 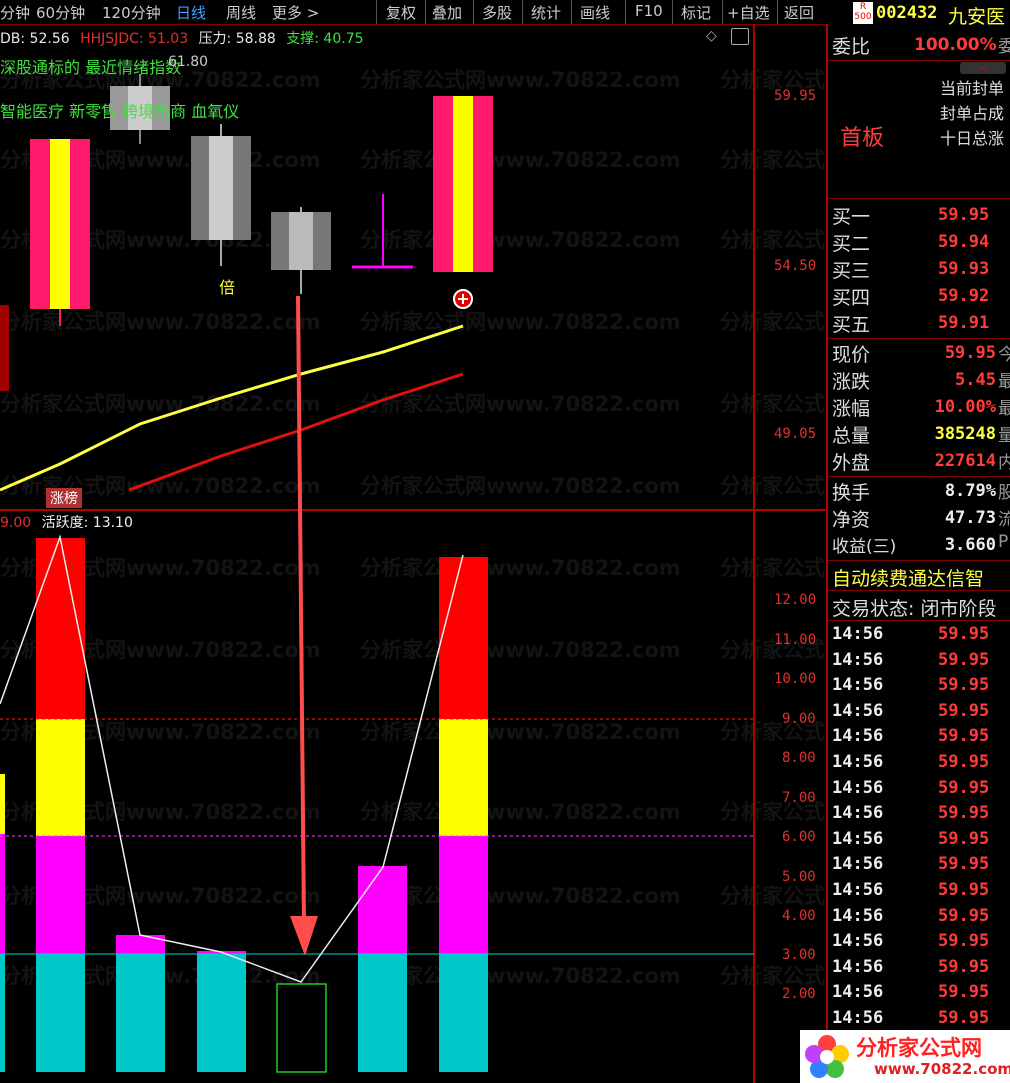 What do you see at coordinates (35, 39) in the screenshot?
I see `db-value: DB: 52.56` at bounding box center [35, 39].